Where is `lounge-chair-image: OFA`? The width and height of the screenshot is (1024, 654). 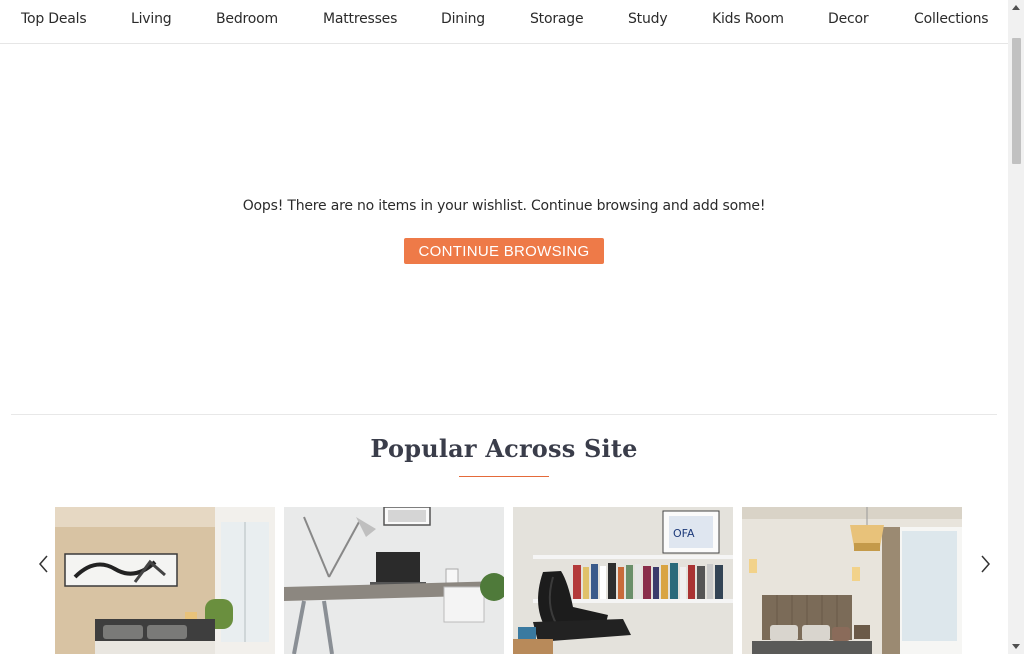 lounge-chair-image: OFA is located at coordinates (623, 580).